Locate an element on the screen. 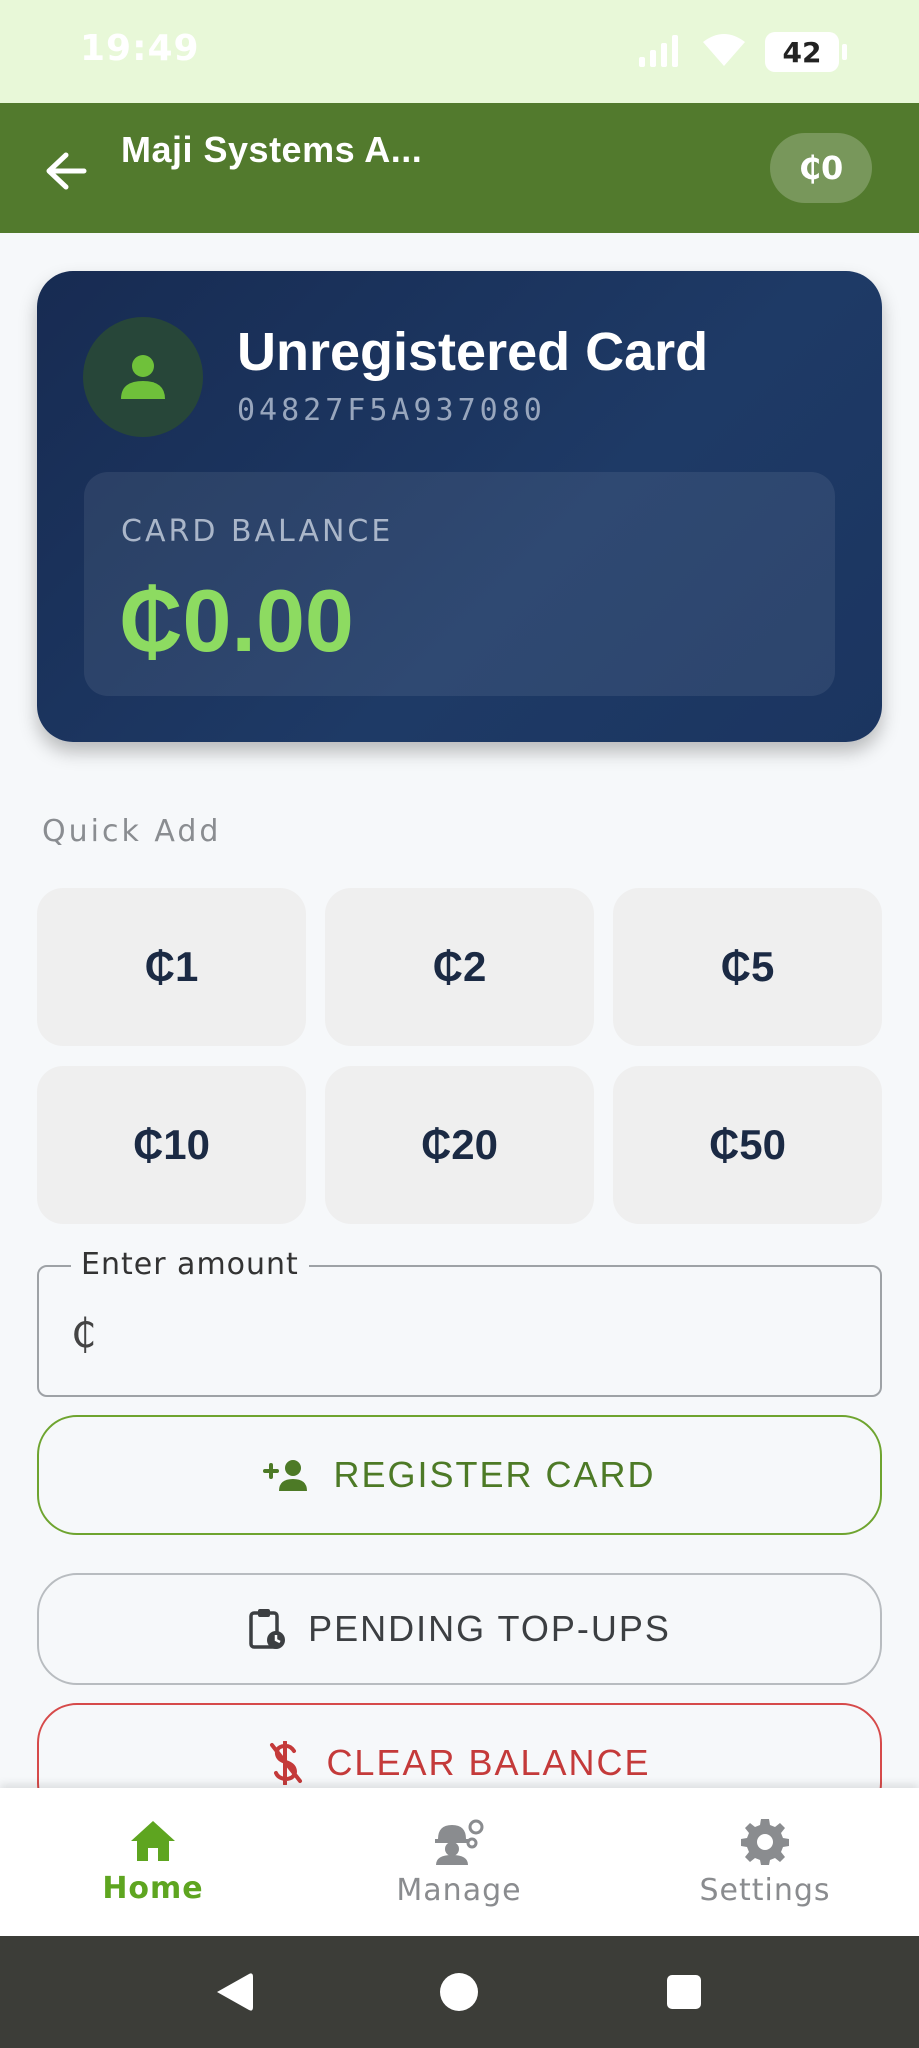  signal-icon is located at coordinates (660, 52).